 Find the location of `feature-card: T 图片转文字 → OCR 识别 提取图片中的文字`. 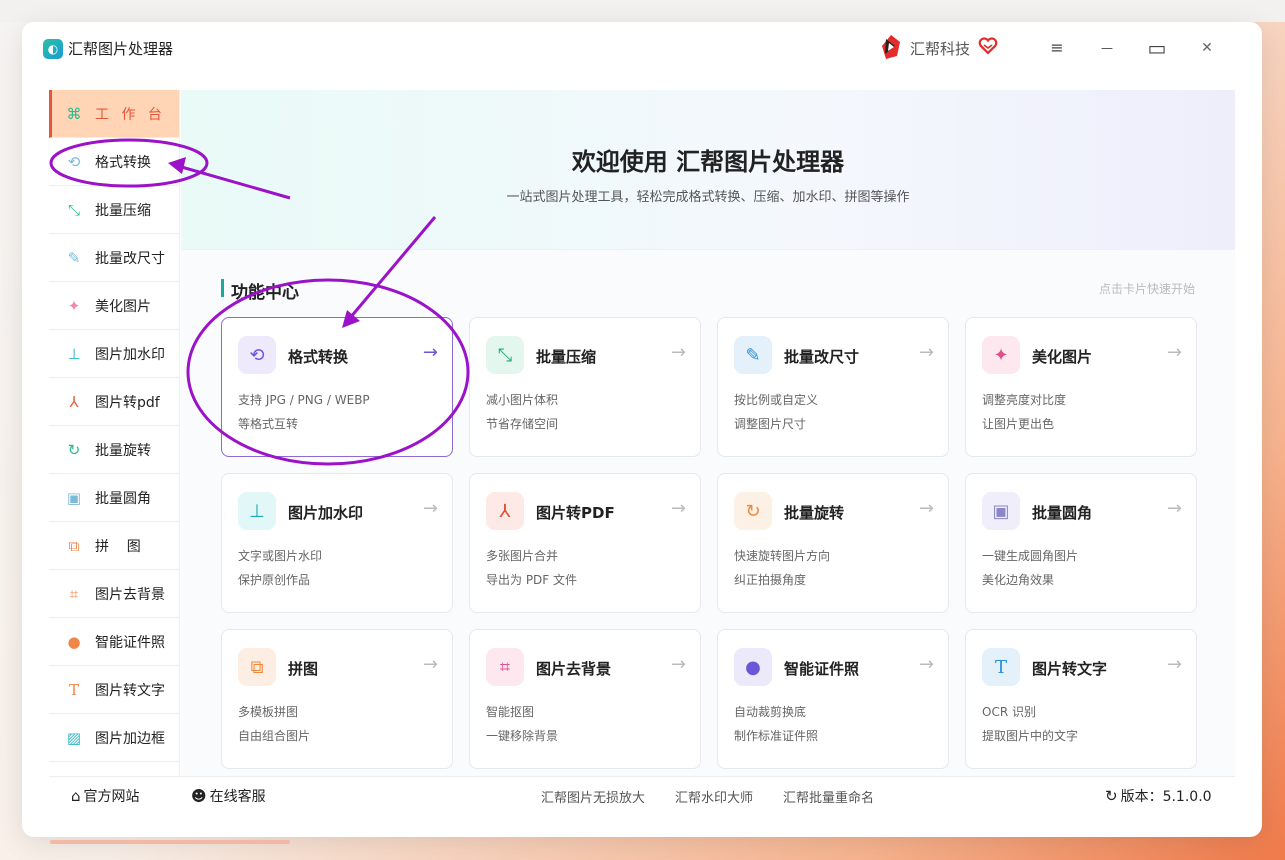

feature-card: T 图片转文字 → OCR 识别 提取图片中的文字 is located at coordinates (1081, 699).